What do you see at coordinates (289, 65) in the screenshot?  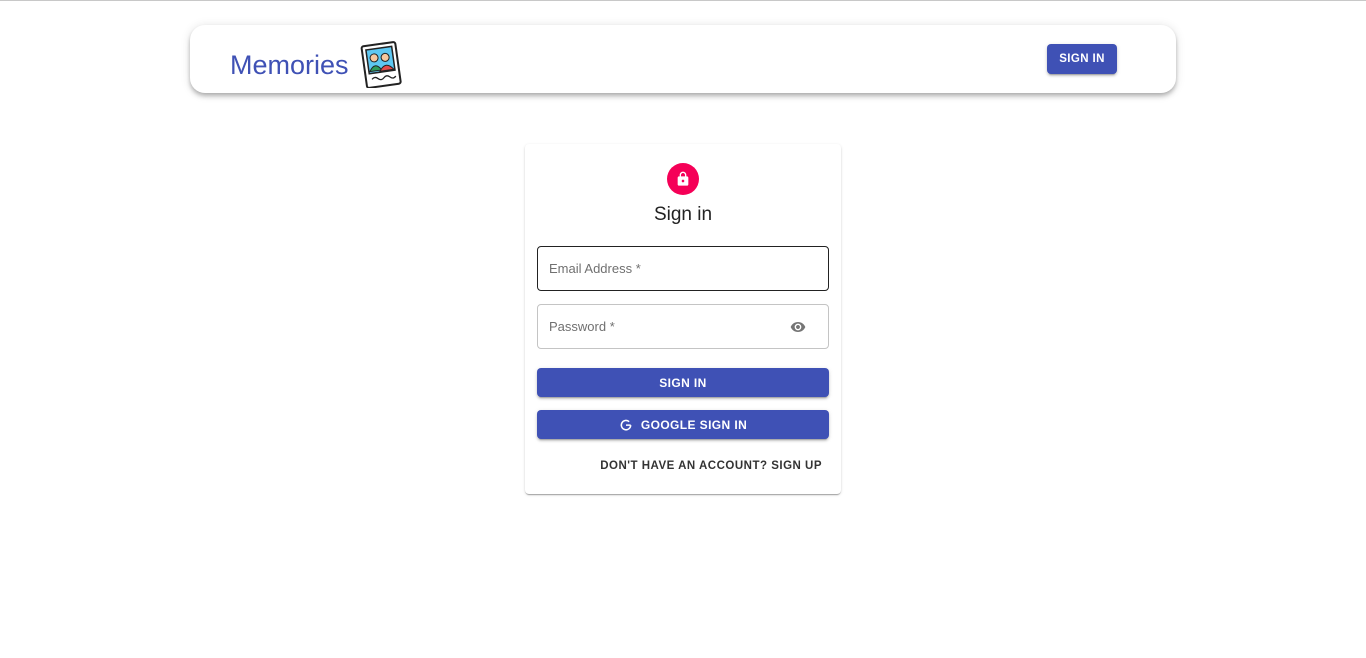 I see `app-title: Memories` at bounding box center [289, 65].